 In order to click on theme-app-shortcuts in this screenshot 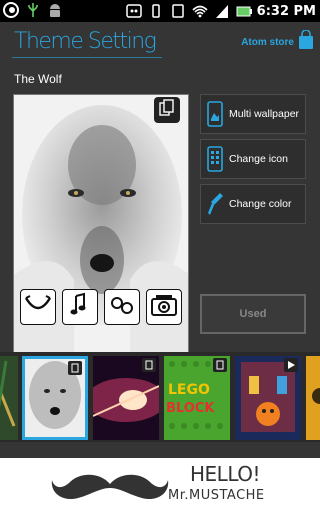, I will do `click(101, 307)`.